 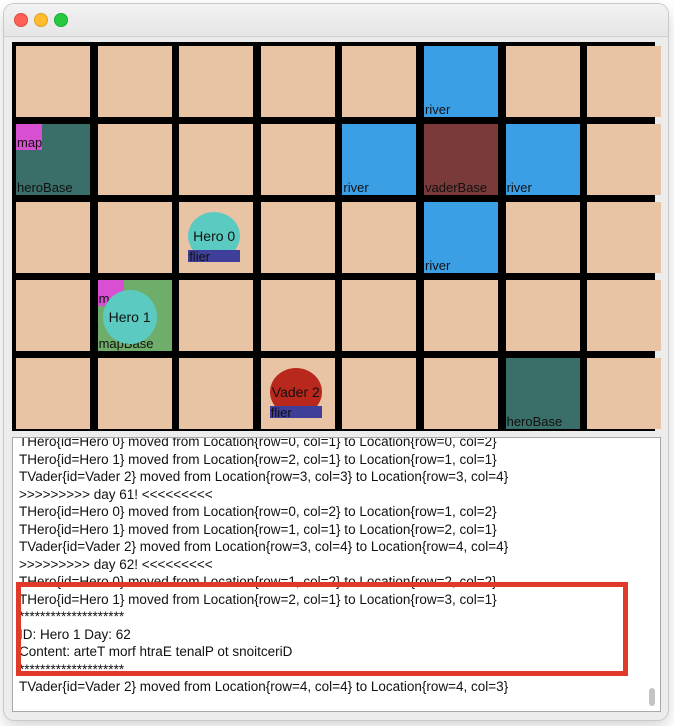 I want to click on board-cell-r0-c5: river, so click(x=461, y=81).